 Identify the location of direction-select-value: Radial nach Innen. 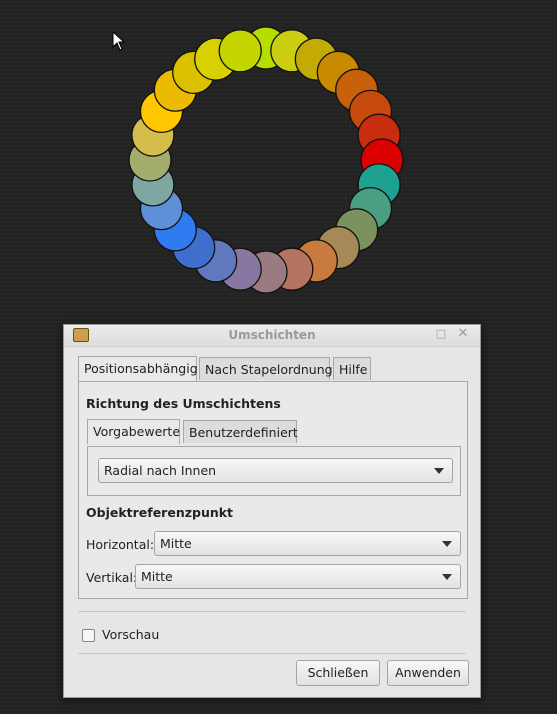
(160, 470).